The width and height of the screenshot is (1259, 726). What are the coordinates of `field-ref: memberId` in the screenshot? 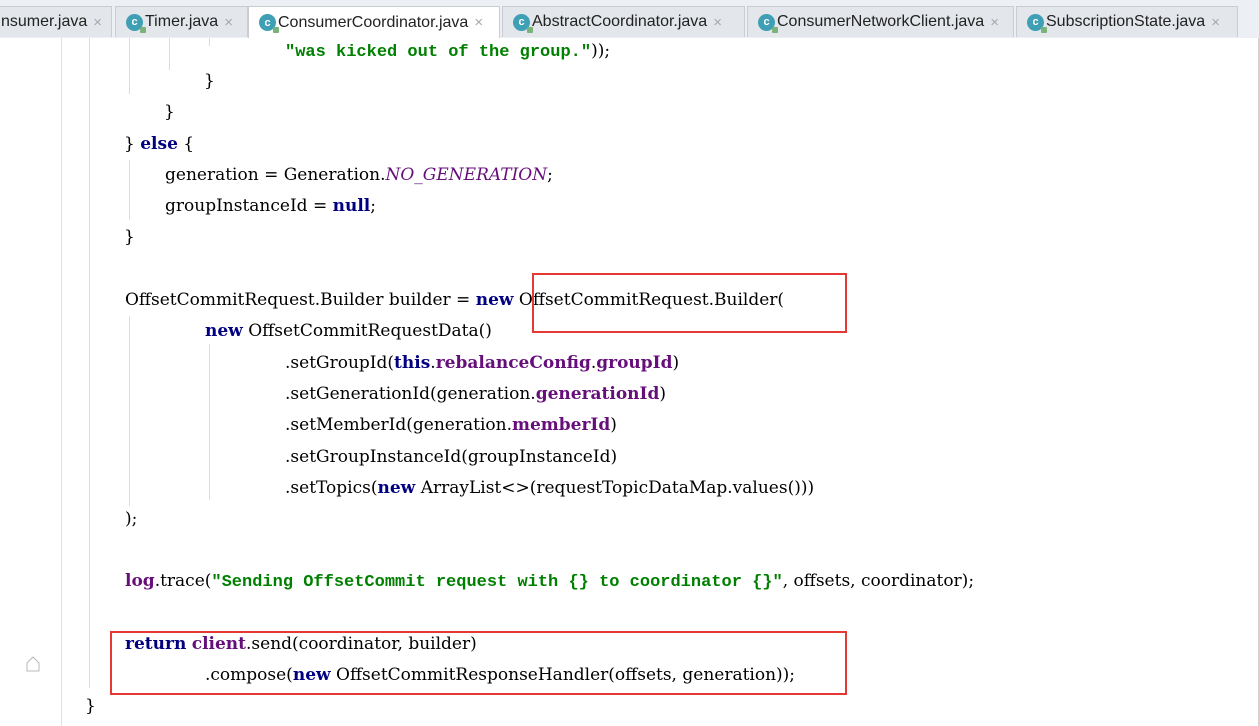 It's located at (561, 425).